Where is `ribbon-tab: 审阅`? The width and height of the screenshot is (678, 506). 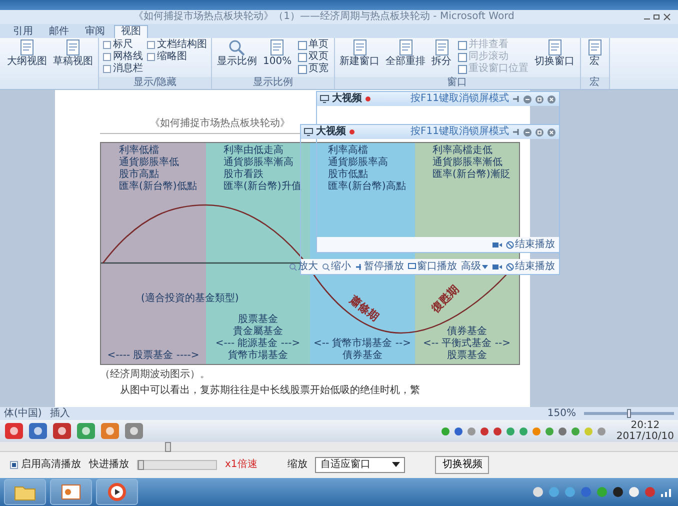
ribbon-tab: 审阅 is located at coordinates (95, 31).